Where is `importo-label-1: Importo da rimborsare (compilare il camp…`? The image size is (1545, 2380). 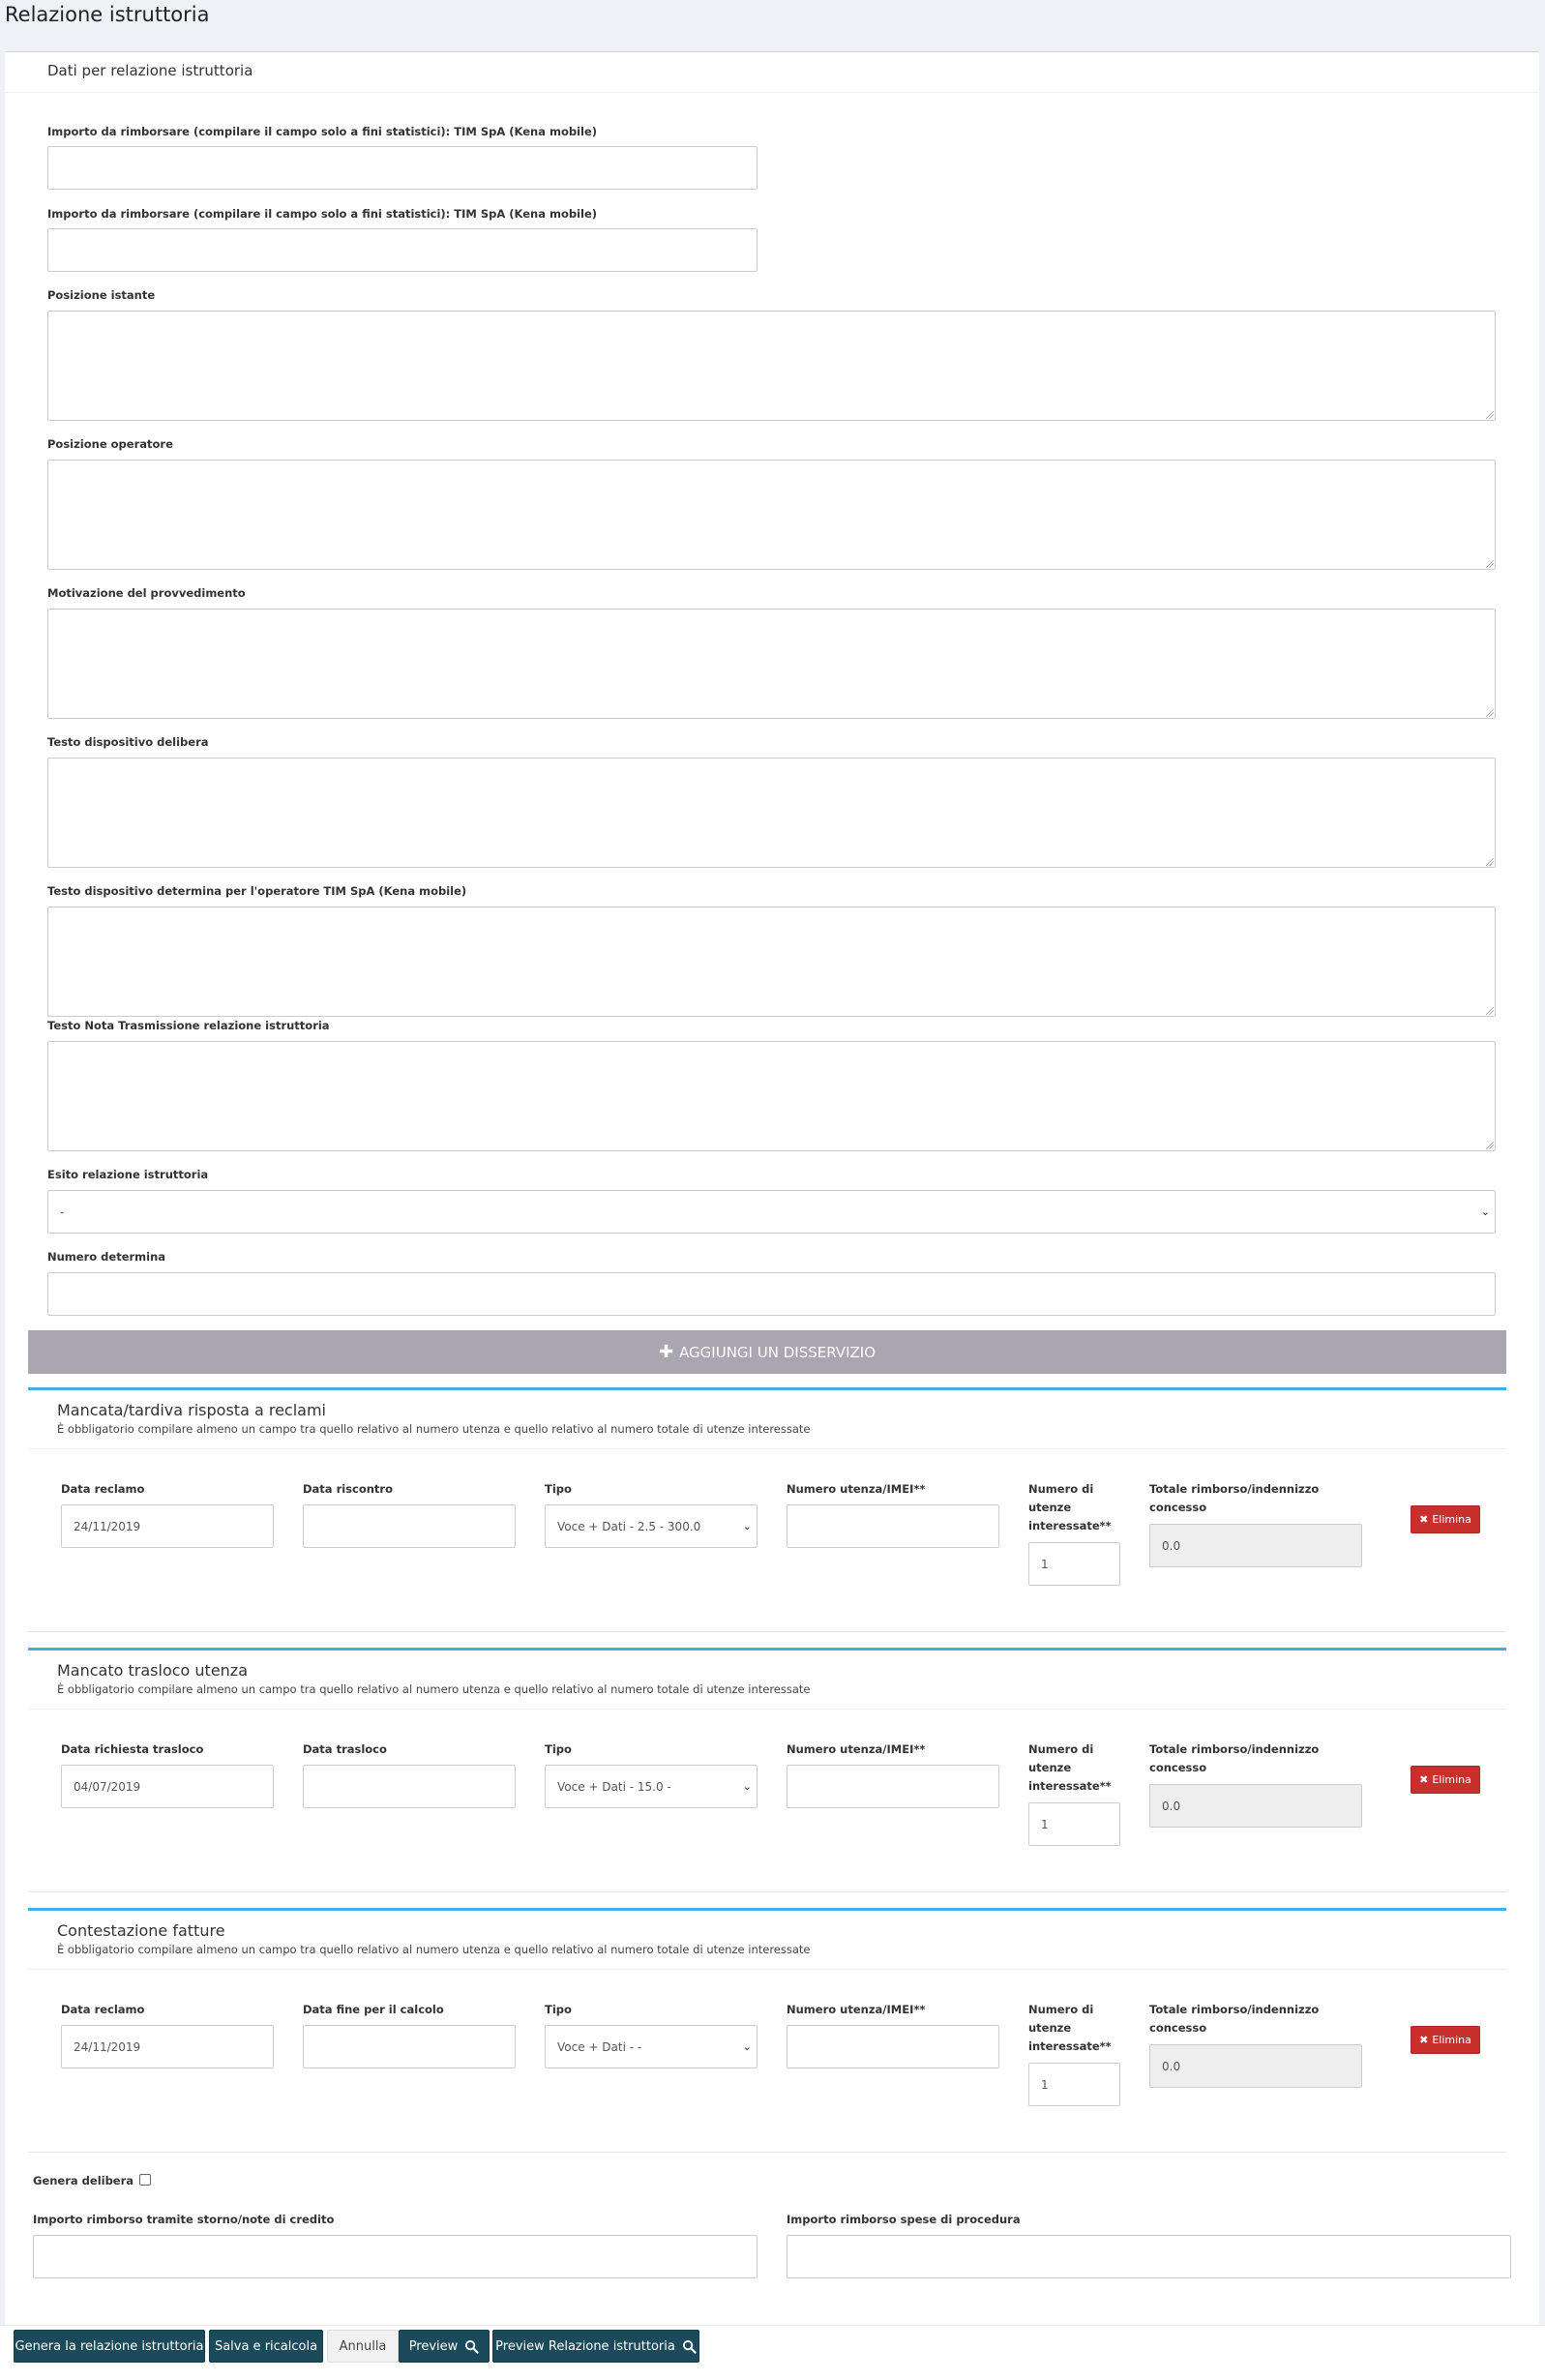 importo-label-1: Importo da rimborsare (compilare il camp… is located at coordinates (322, 132).